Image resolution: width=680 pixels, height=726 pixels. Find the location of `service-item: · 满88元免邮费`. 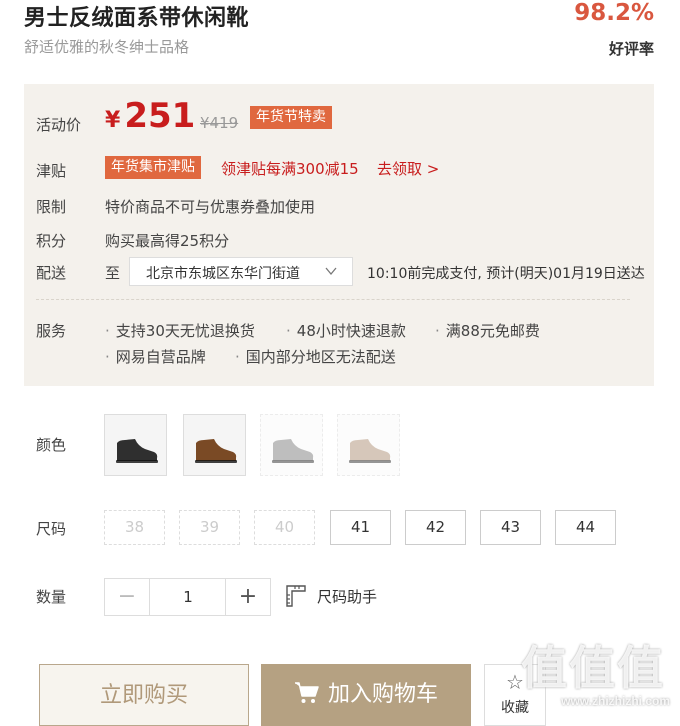

service-item: · 满88元免邮费 is located at coordinates (487, 331).